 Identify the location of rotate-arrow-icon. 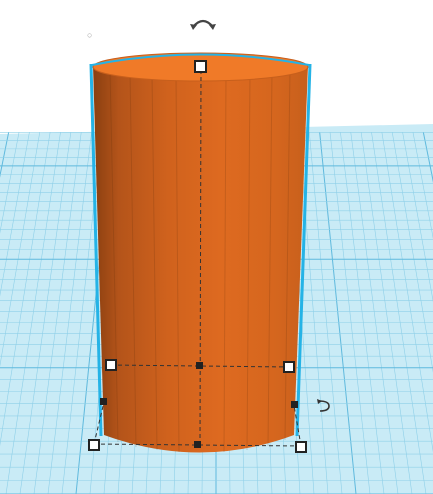
(203, 24).